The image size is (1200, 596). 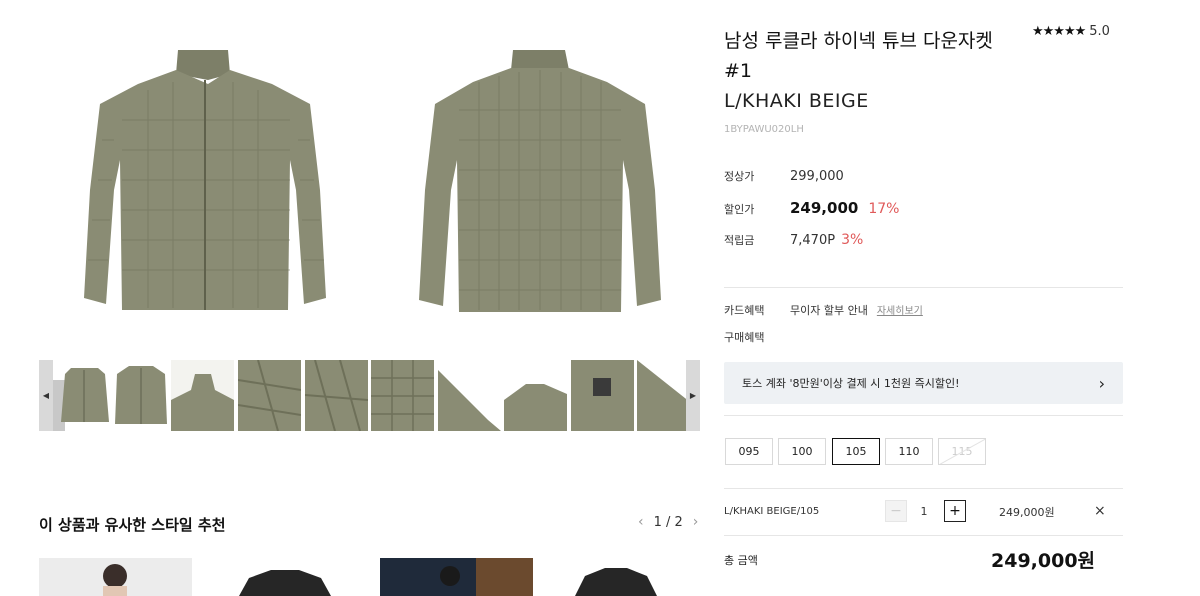 What do you see at coordinates (1101, 383) in the screenshot?
I see `chevron-right-icon: ›` at bounding box center [1101, 383].